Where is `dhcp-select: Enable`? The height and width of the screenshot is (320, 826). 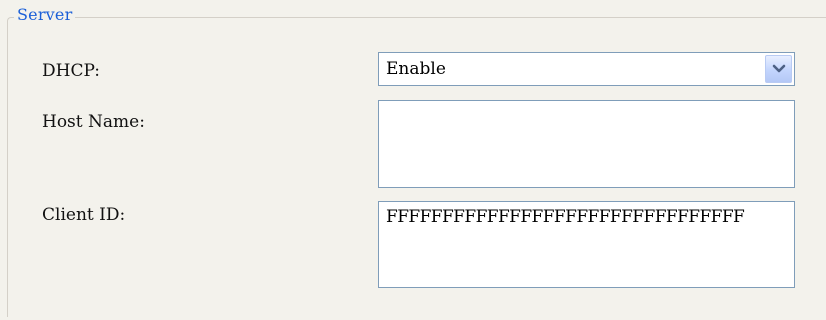
dhcp-select: Enable is located at coordinates (586, 69).